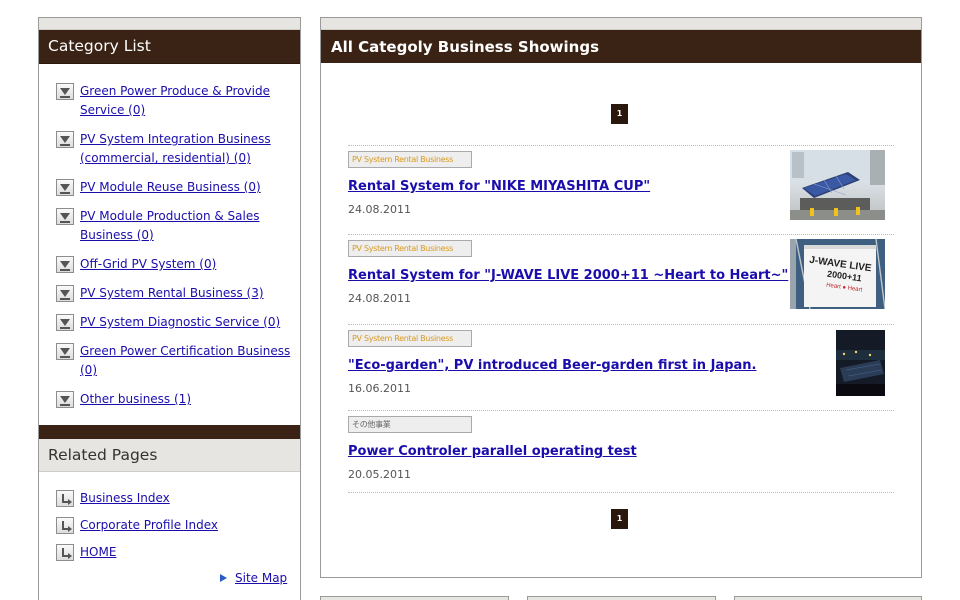  I want to click on pagination-current-bottom: 1, so click(619, 519).